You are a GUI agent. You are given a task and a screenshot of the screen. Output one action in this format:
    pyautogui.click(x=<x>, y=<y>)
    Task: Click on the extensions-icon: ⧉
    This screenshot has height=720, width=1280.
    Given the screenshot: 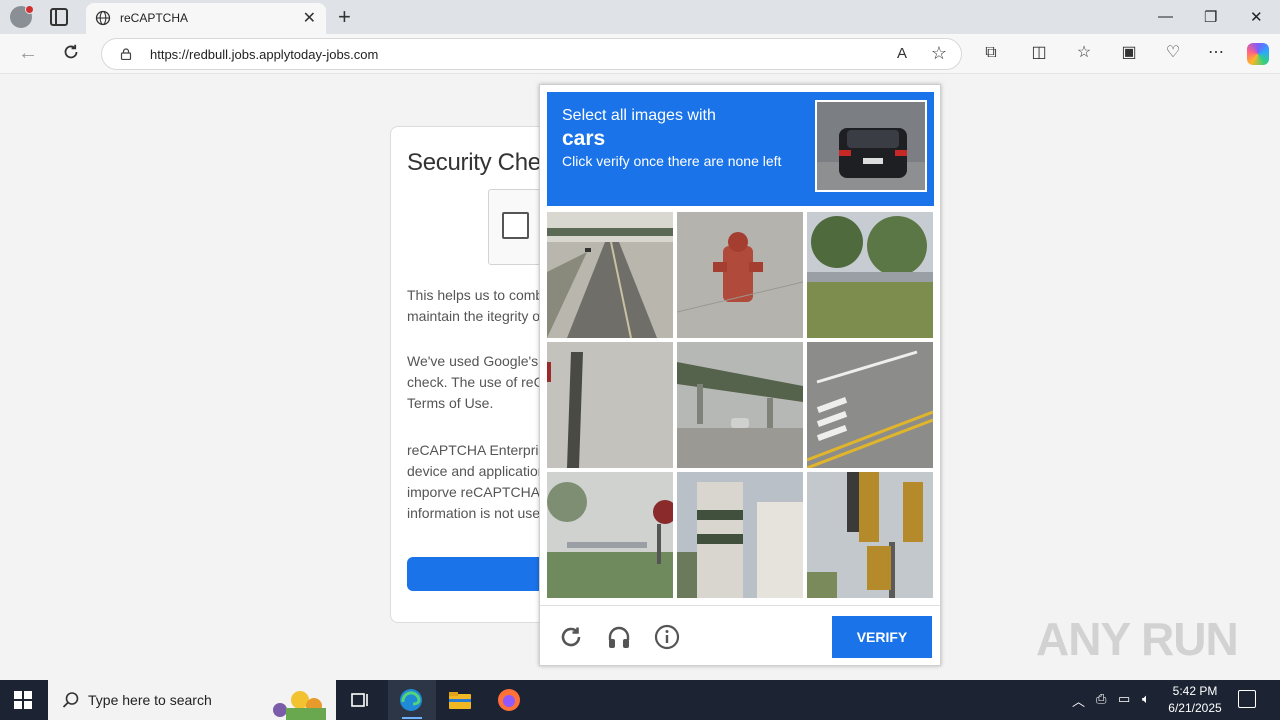 What is the action you would take?
    pyautogui.click(x=991, y=53)
    